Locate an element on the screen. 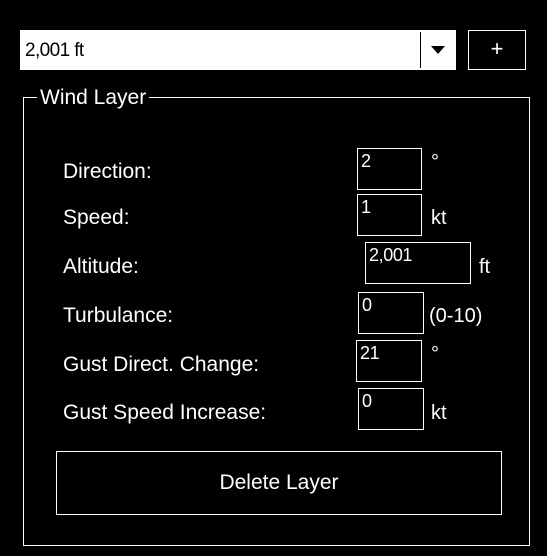 This screenshot has height=556, width=547. turbulance-label: Turbulance: is located at coordinates (118, 315).